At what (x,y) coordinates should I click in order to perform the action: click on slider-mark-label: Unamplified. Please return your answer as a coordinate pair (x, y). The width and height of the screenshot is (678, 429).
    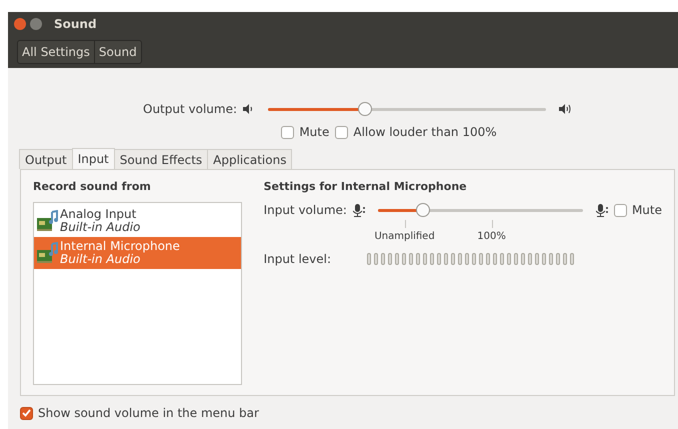
    Looking at the image, I should click on (404, 236).